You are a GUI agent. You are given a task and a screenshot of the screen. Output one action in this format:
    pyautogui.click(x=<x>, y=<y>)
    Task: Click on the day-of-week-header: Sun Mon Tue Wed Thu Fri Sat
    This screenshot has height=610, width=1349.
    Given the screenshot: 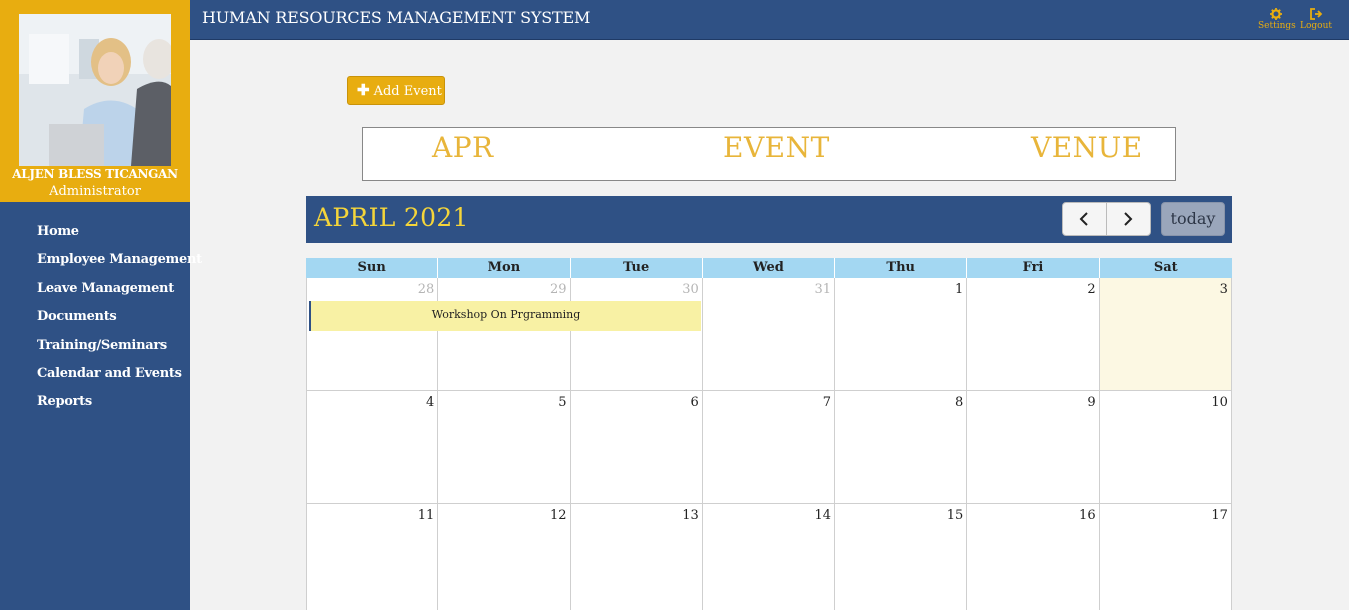 What is the action you would take?
    pyautogui.click(x=769, y=268)
    